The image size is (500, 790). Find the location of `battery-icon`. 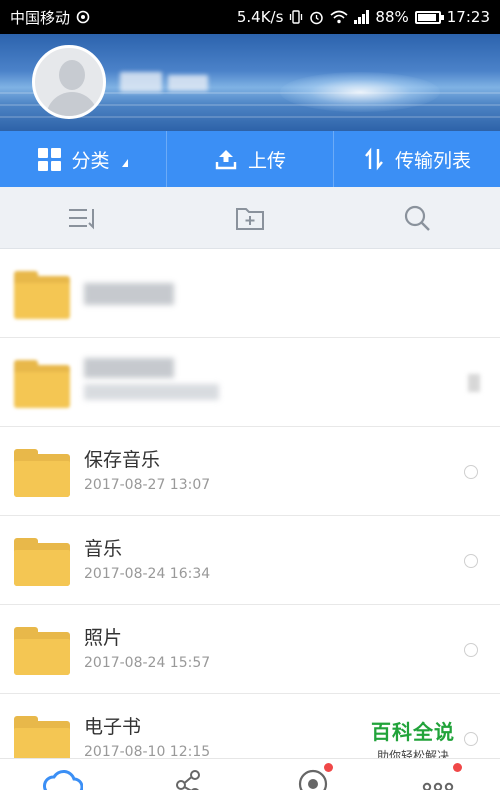

battery-icon is located at coordinates (429, 17).